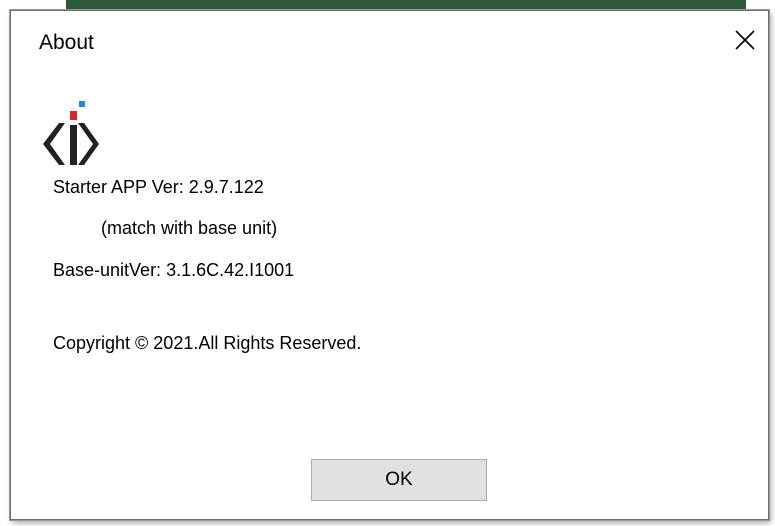 The image size is (775, 526). I want to click on base-unit-version-text: Base-unitVer: 3.1.6C.42.I1001, so click(174, 270).